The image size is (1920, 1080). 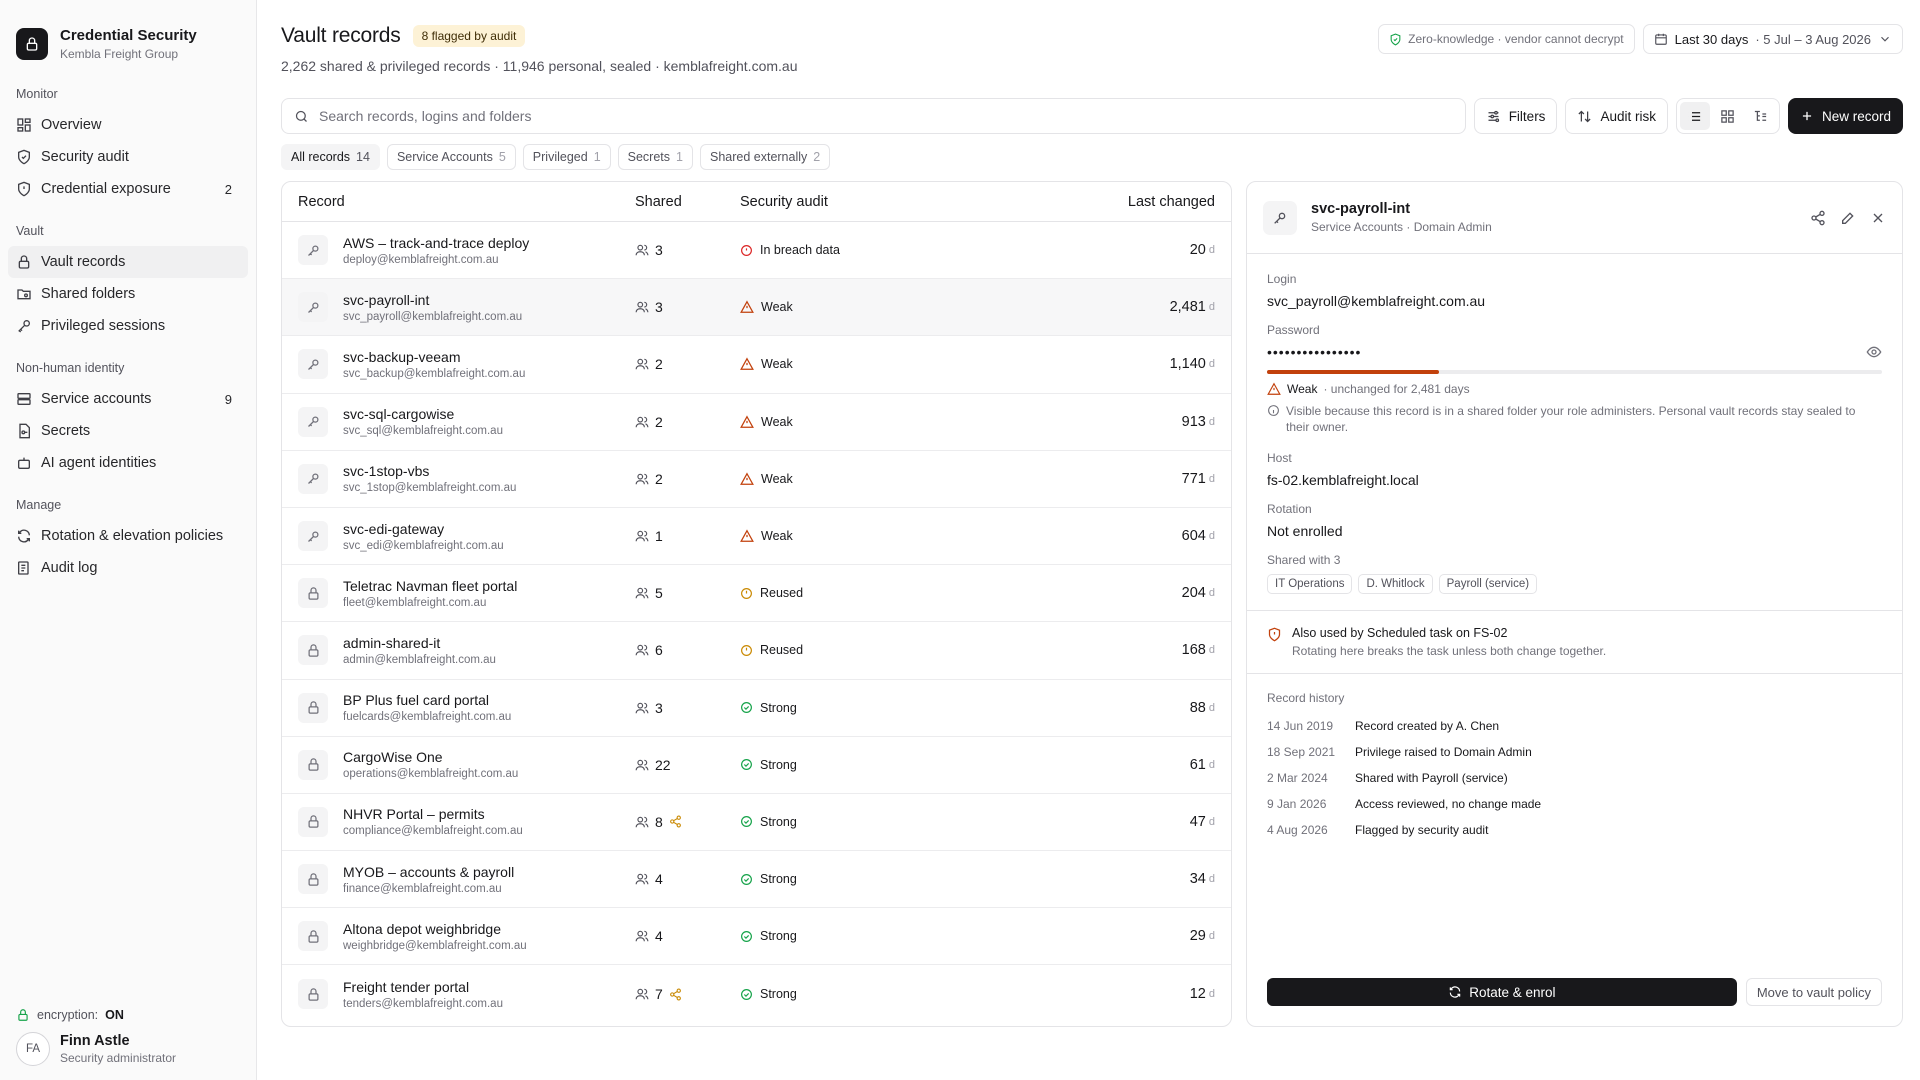 What do you see at coordinates (1856, 116) in the screenshot?
I see `new-record-label: New record` at bounding box center [1856, 116].